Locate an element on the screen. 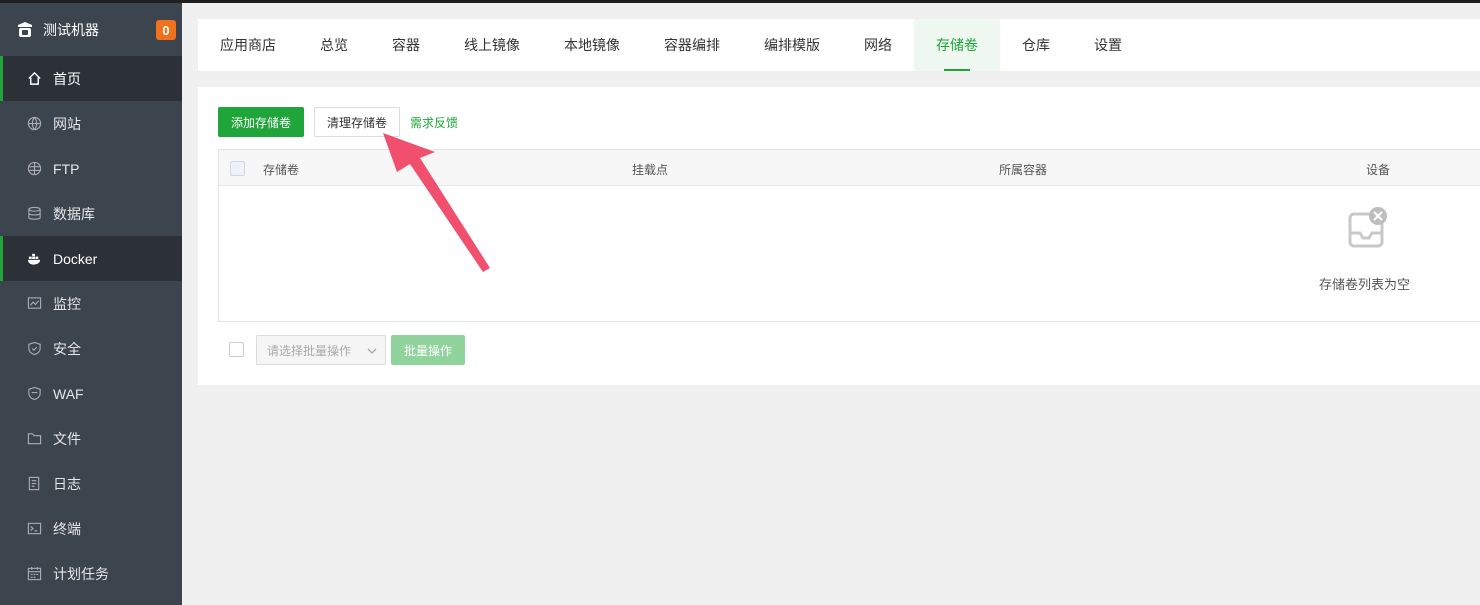  add-volume-button: 添加存储卷 is located at coordinates (261, 122).